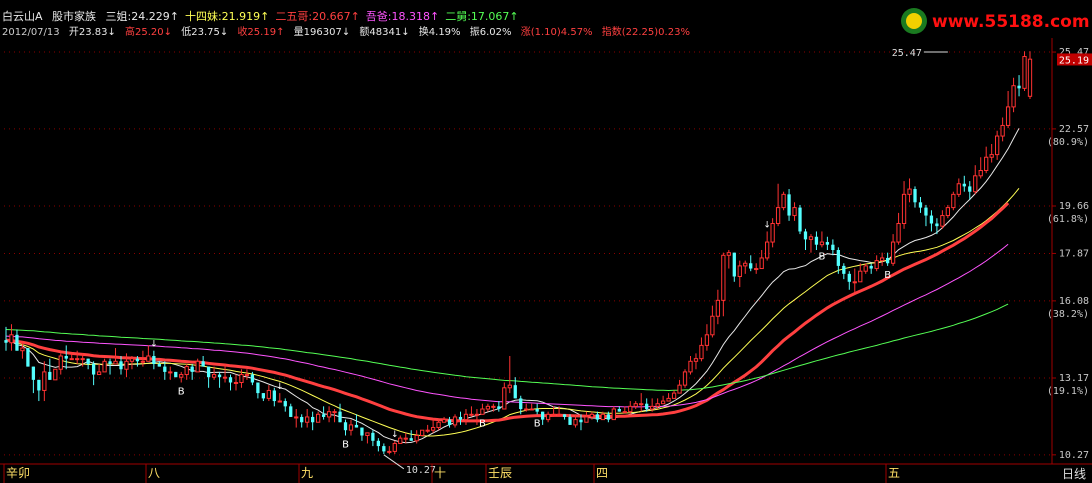 Image resolution: width=1092 pixels, height=483 pixels. What do you see at coordinates (307, 473) in the screenshot?
I see `x-tick-label: 九` at bounding box center [307, 473].